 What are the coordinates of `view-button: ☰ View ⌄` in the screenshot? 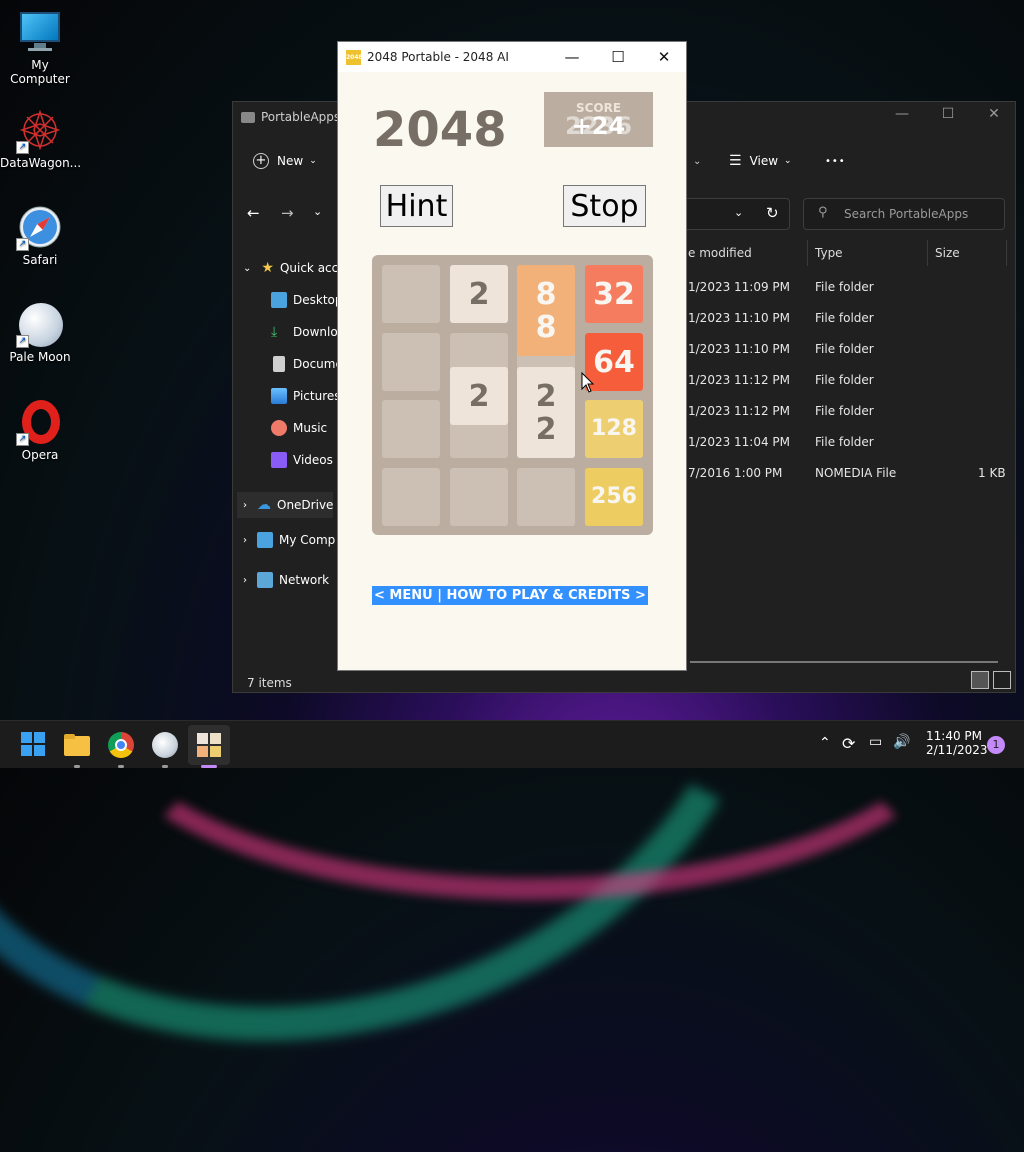 It's located at (760, 161).